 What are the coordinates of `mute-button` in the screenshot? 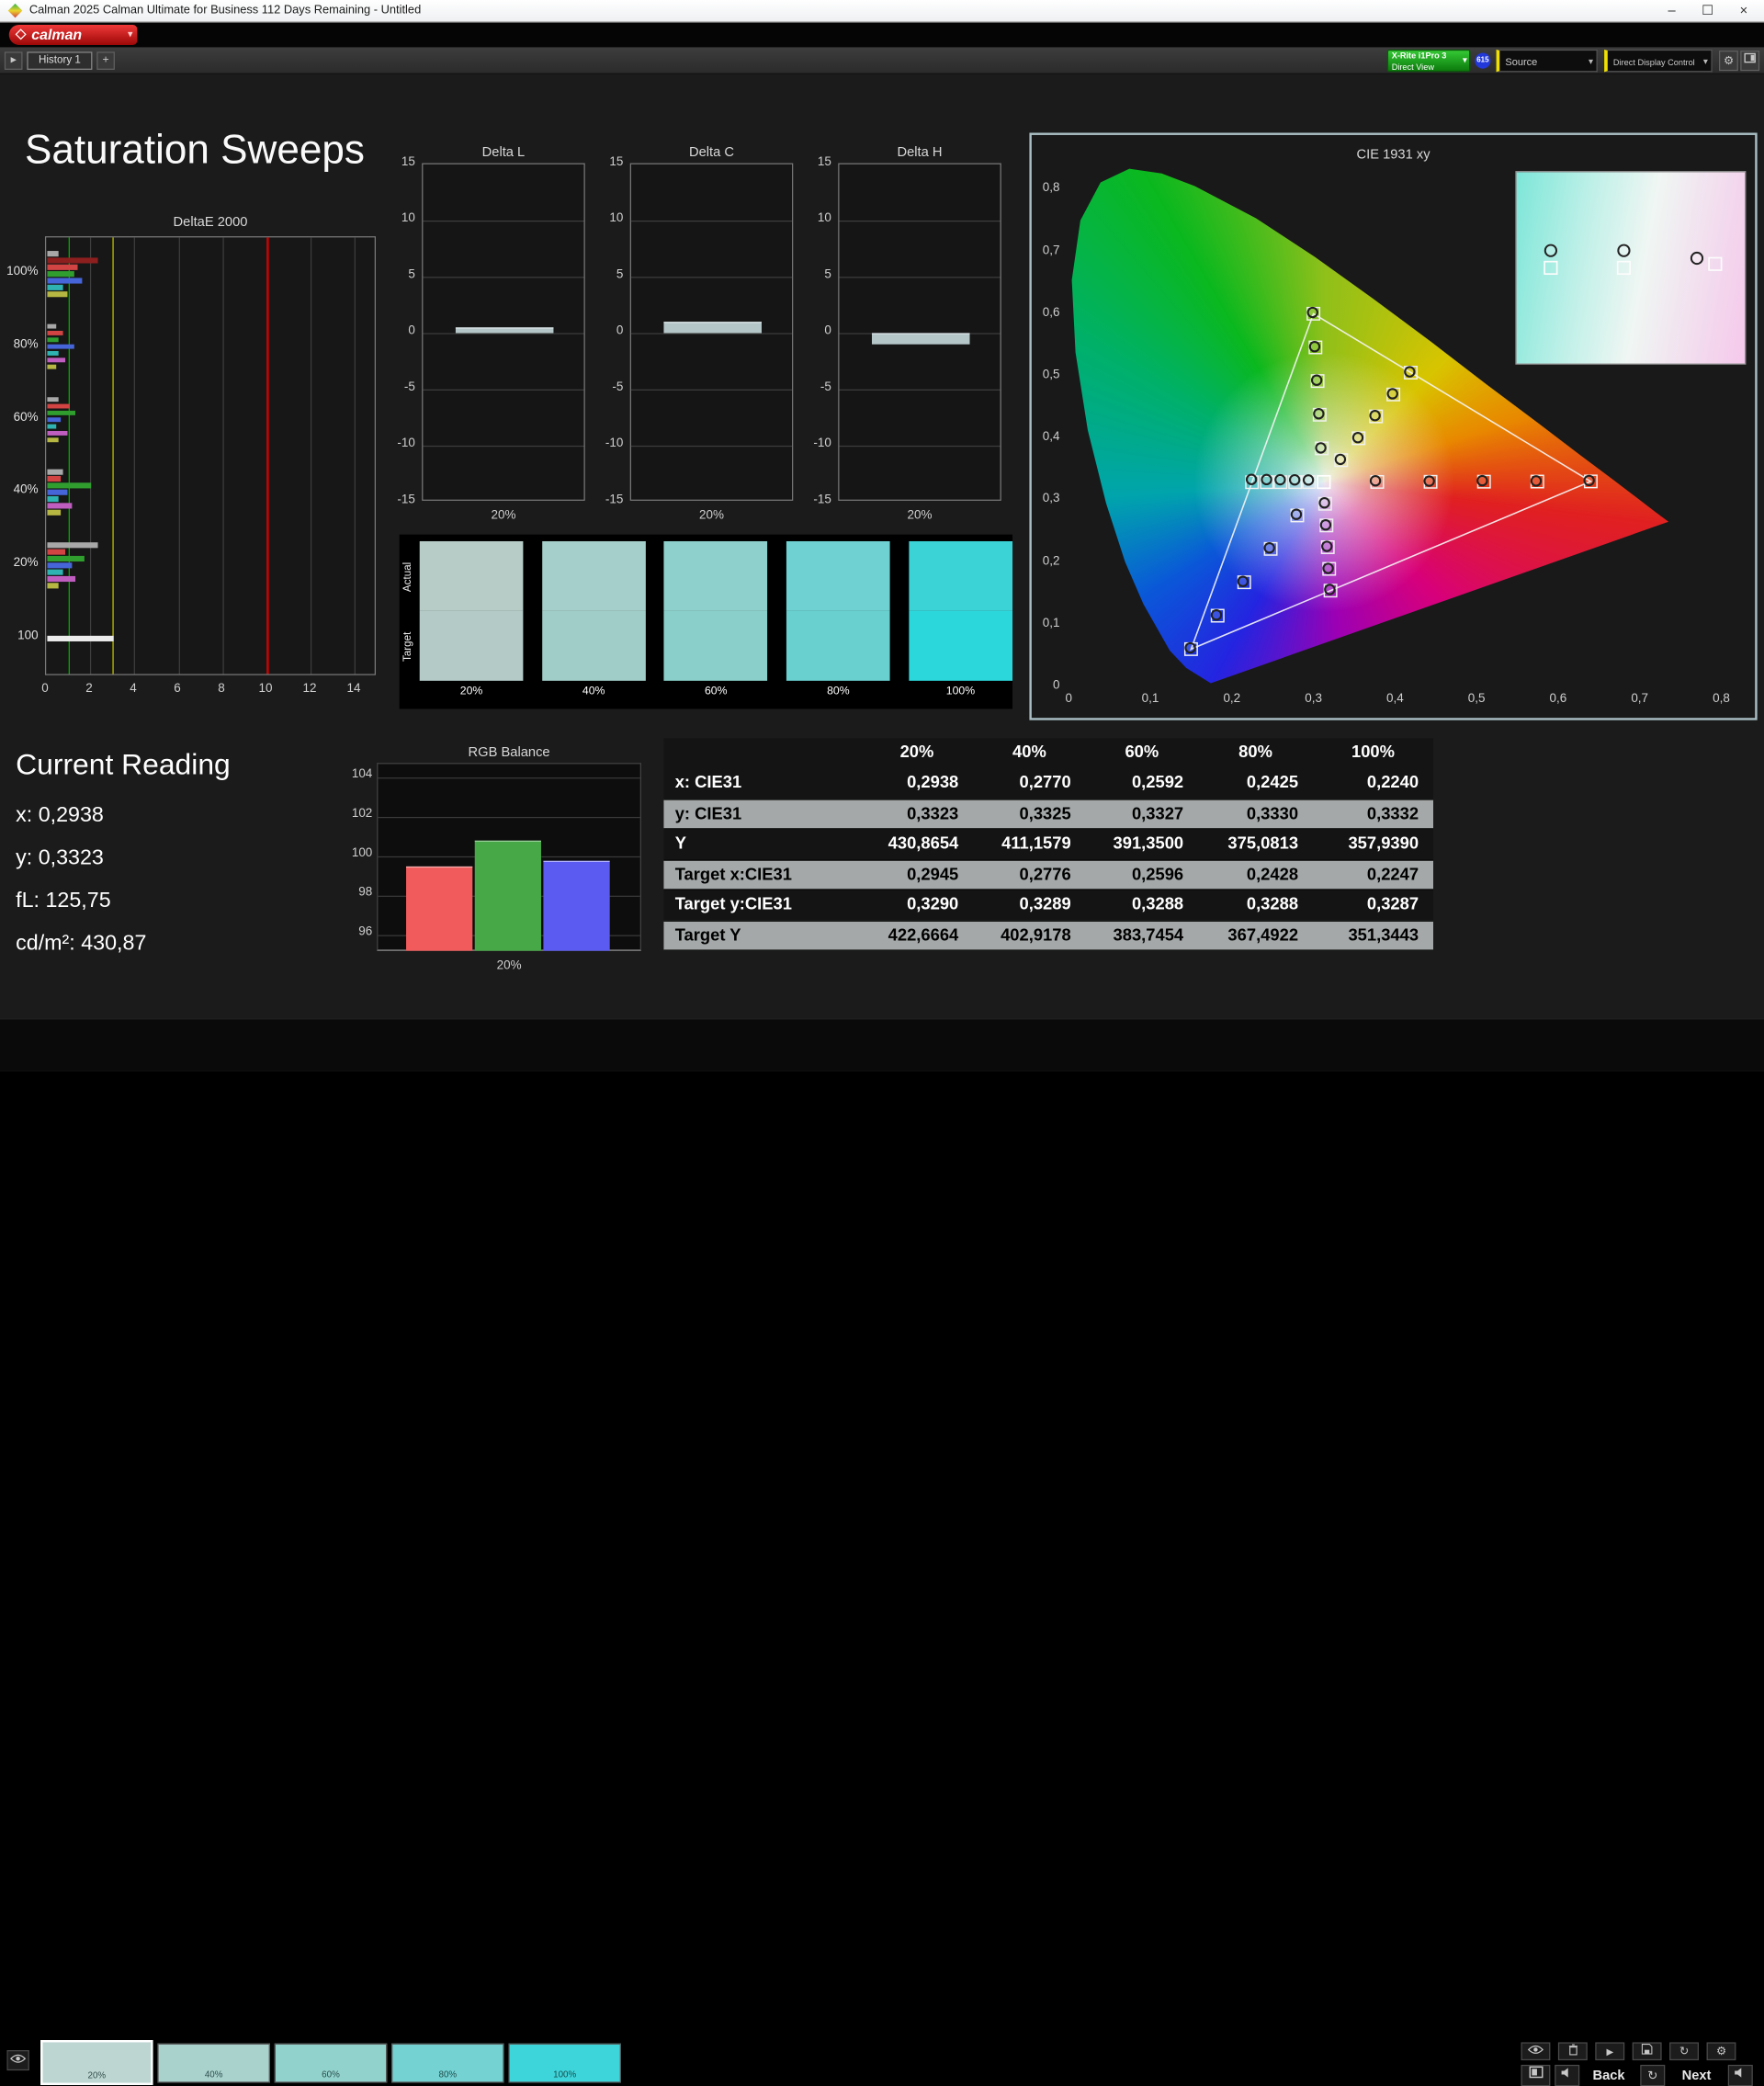 It's located at (1567, 2075).